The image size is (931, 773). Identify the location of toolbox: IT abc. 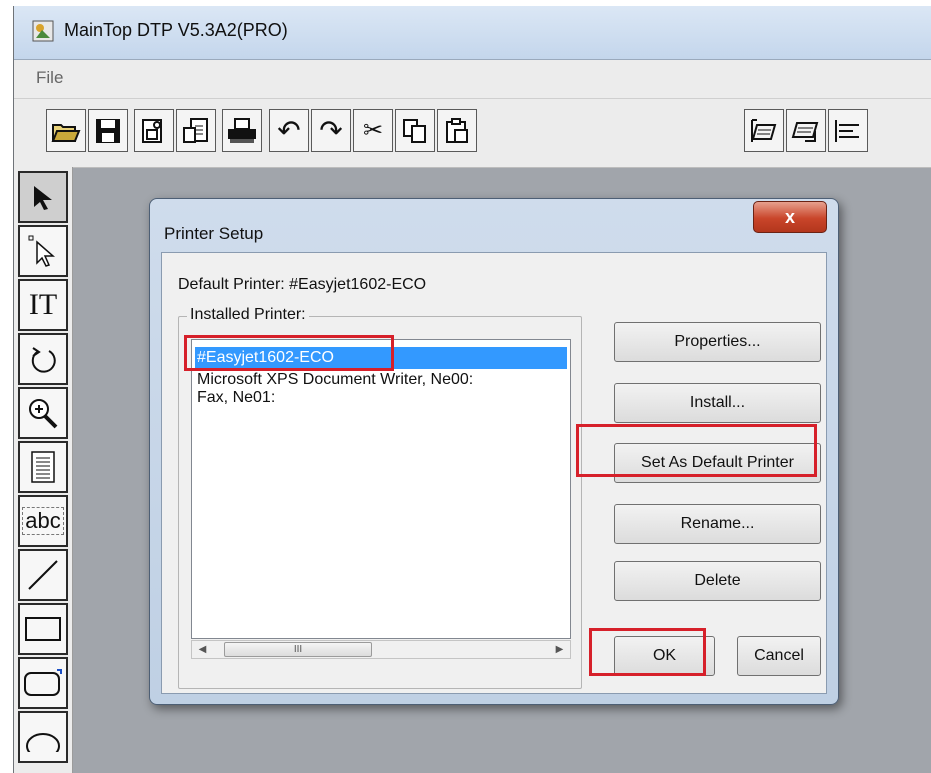
(43, 470).